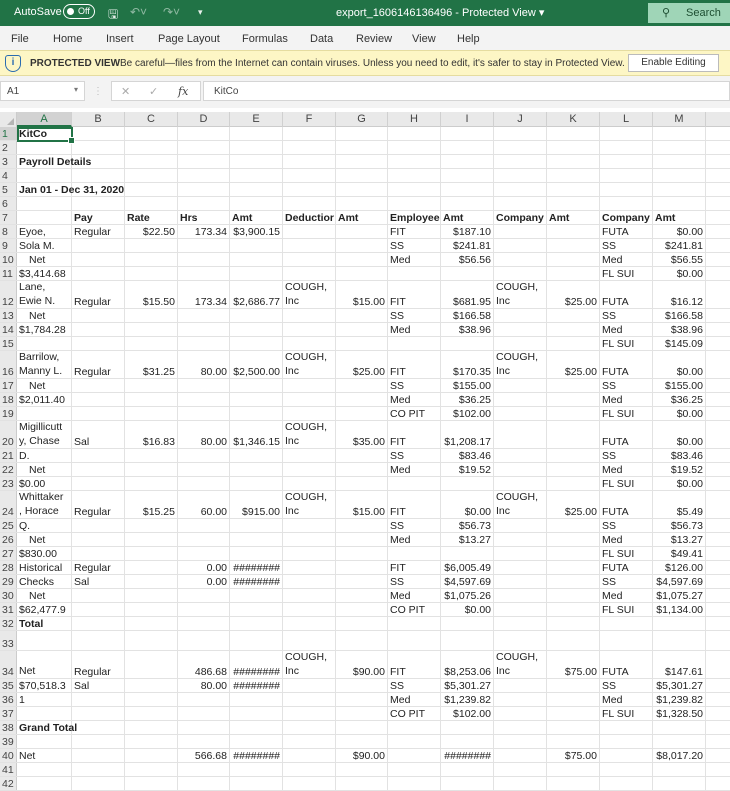  I want to click on cell-e14, so click(256, 329).